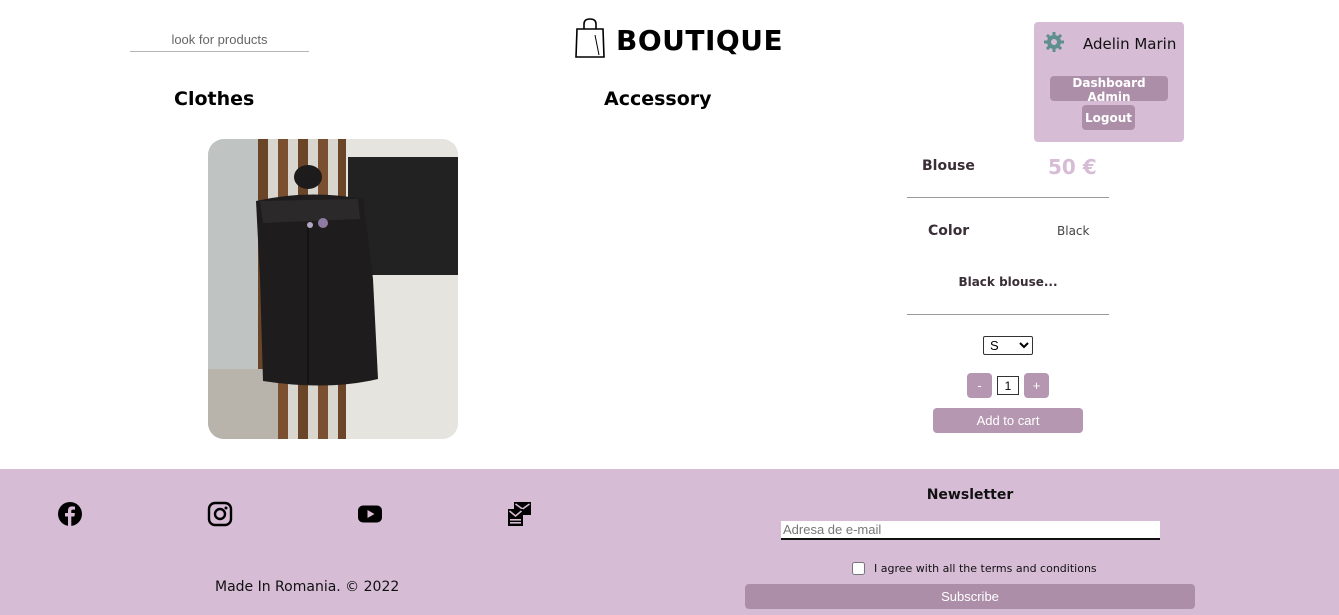 The height and width of the screenshot is (615, 1339). Describe the element at coordinates (979, 385) in the screenshot. I see `quantity-decrease-button: -` at that location.